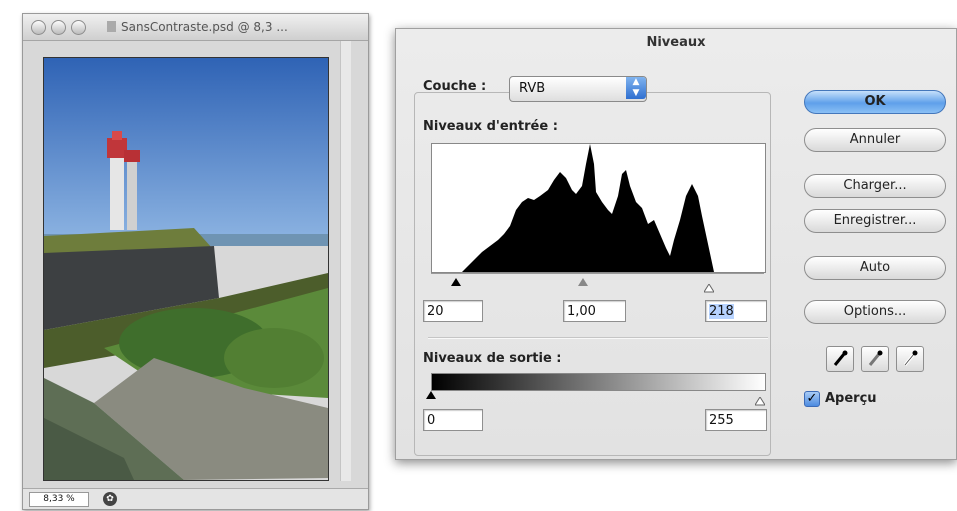 The height and width of the screenshot is (511, 957). Describe the element at coordinates (676, 42) in the screenshot. I see `dialog-title: Niveaux` at that location.